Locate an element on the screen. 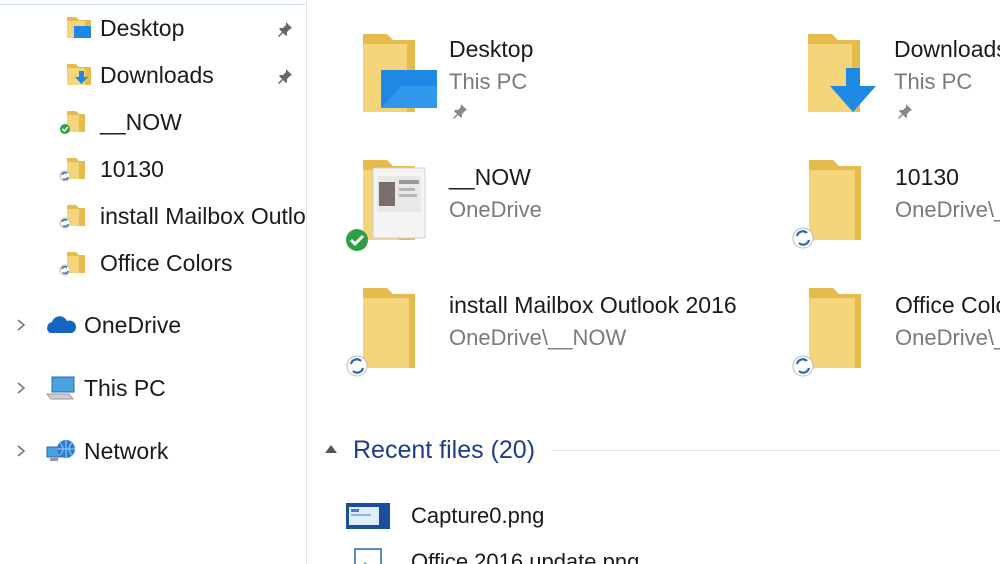 Image resolution: width=1000 pixels, height=564 pixels. folder-tile-downloads: Downloads This PC is located at coordinates (902, 88).